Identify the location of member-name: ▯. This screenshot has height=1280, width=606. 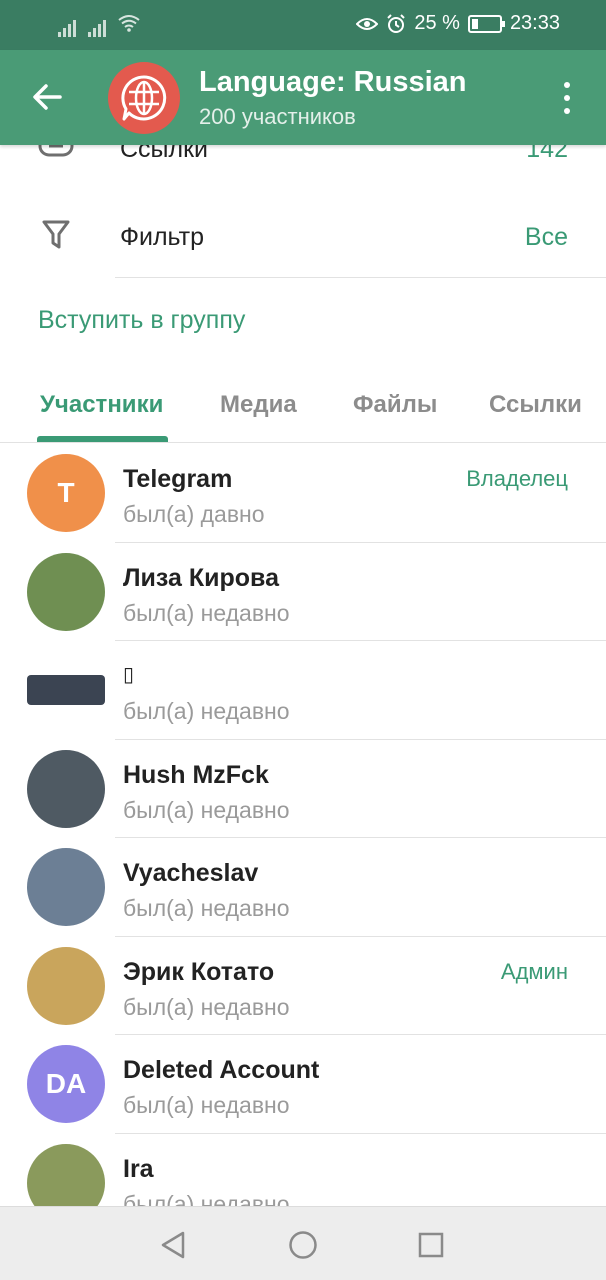
(129, 675).